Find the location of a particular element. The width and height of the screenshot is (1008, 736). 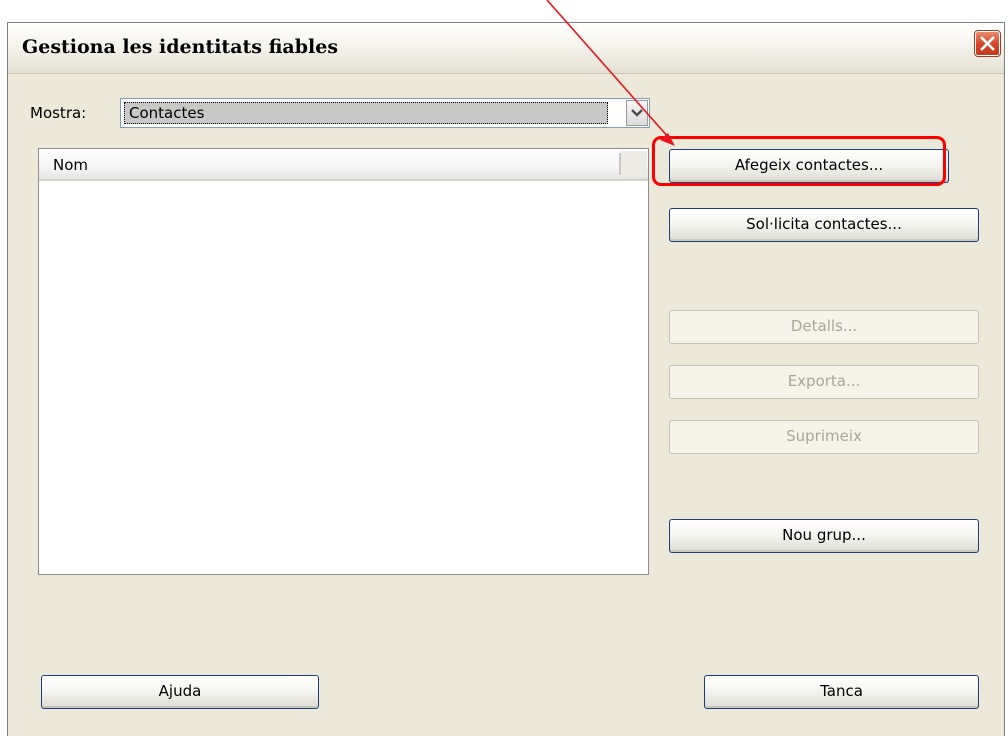

column-header-name: Nom is located at coordinates (70, 165).